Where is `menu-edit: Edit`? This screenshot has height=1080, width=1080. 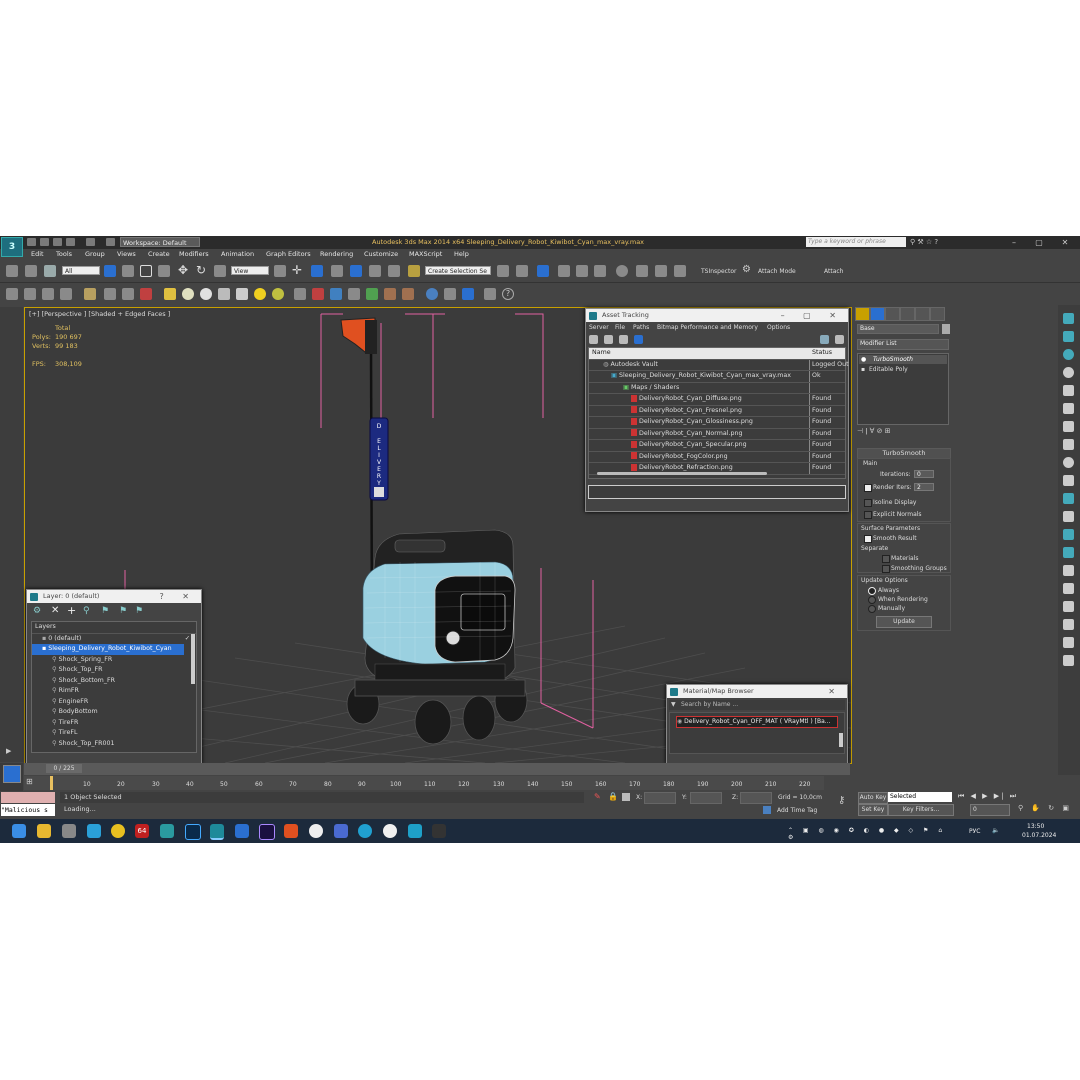 menu-edit: Edit is located at coordinates (37, 254).